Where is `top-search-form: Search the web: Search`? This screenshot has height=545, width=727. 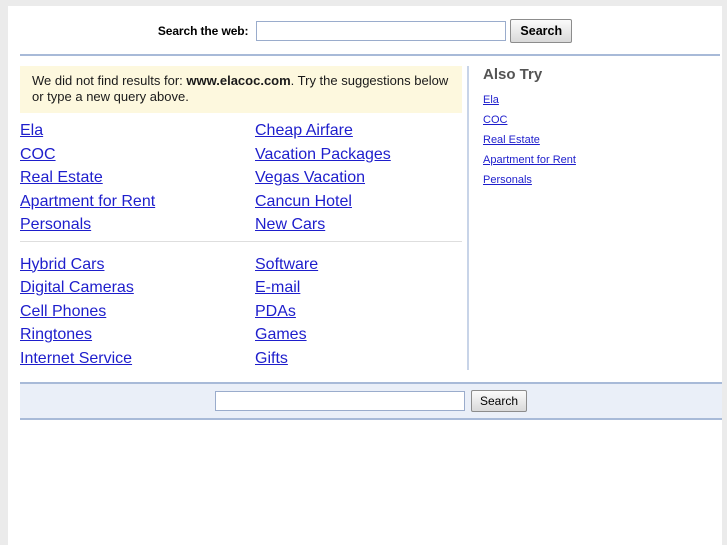 top-search-form: Search the web: Search is located at coordinates (365, 30).